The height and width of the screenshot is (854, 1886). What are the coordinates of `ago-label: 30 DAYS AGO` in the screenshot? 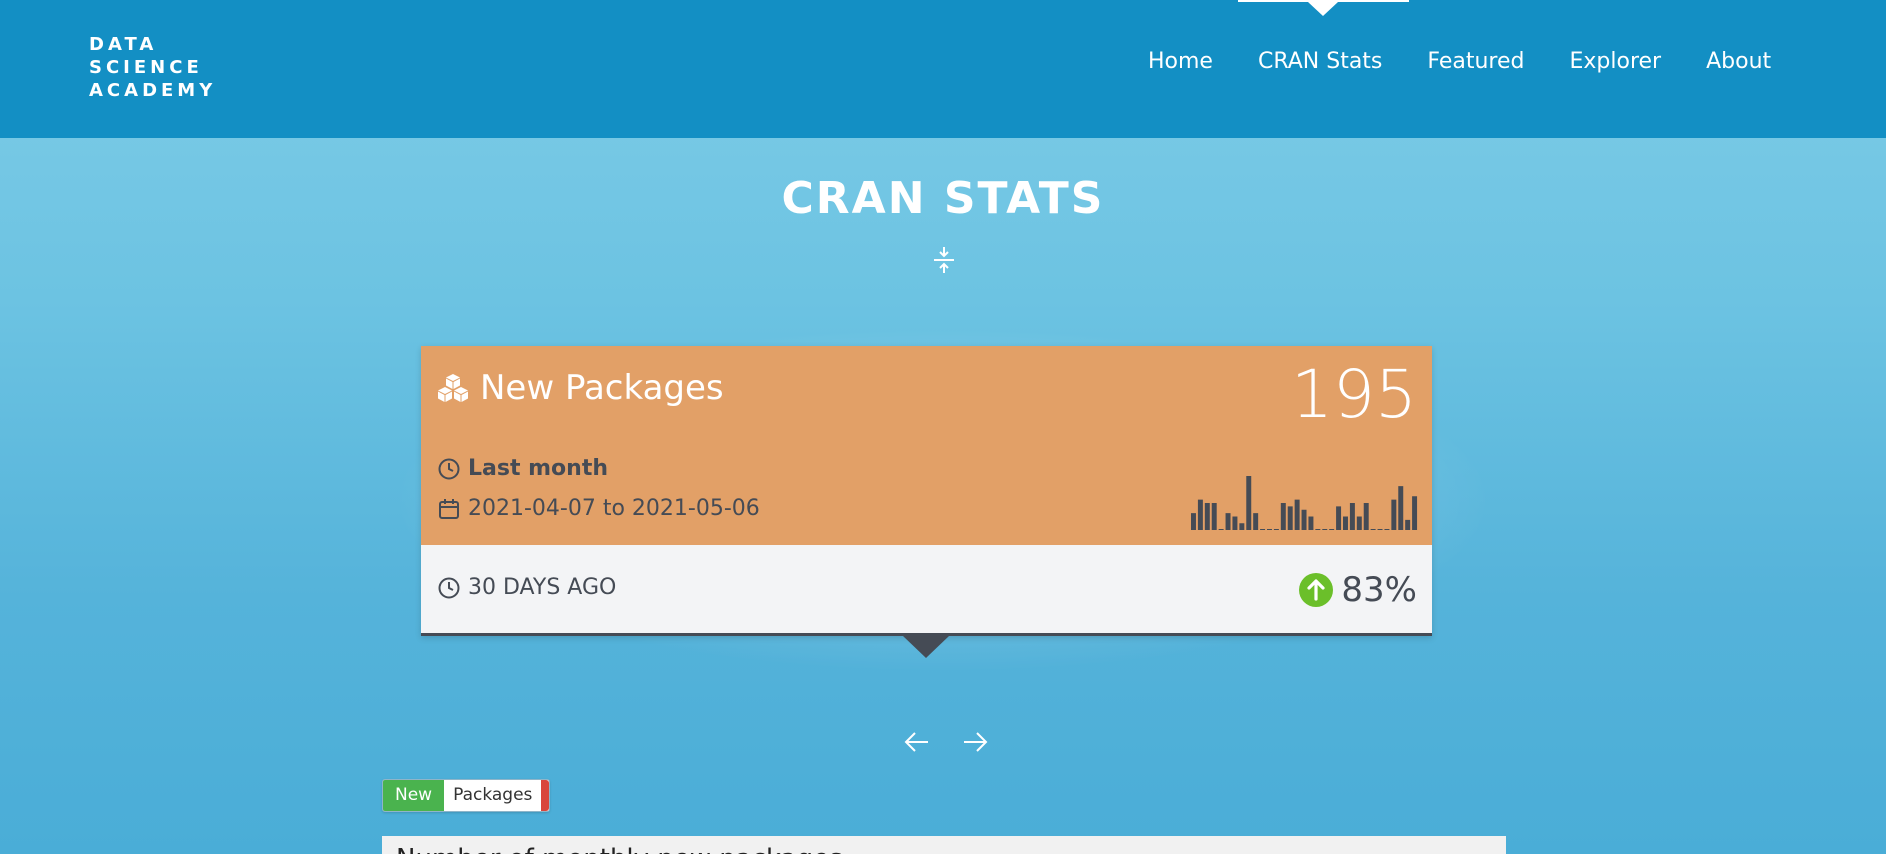 It's located at (542, 587).